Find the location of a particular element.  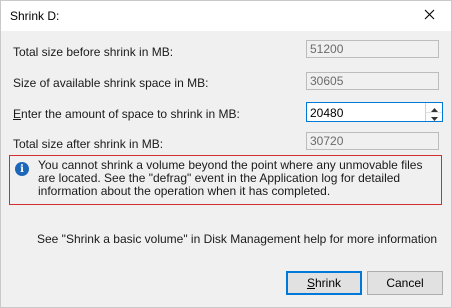

total-after-label: Total size after shrink in MB: is located at coordinates (88, 144).